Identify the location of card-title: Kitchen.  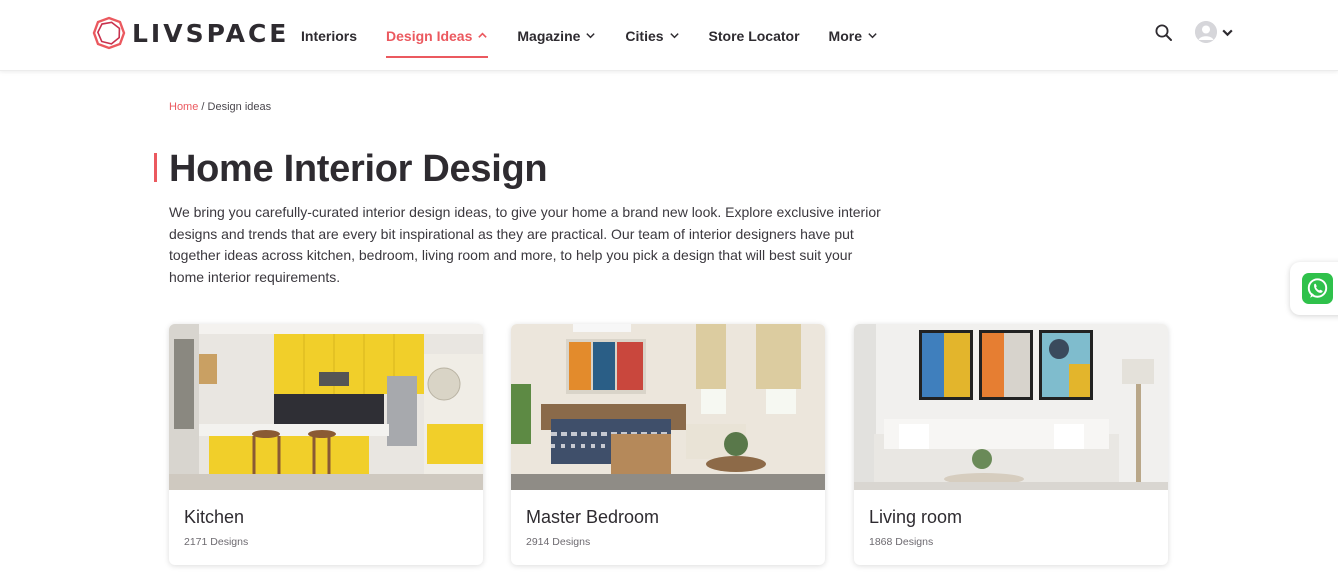
(214, 517).